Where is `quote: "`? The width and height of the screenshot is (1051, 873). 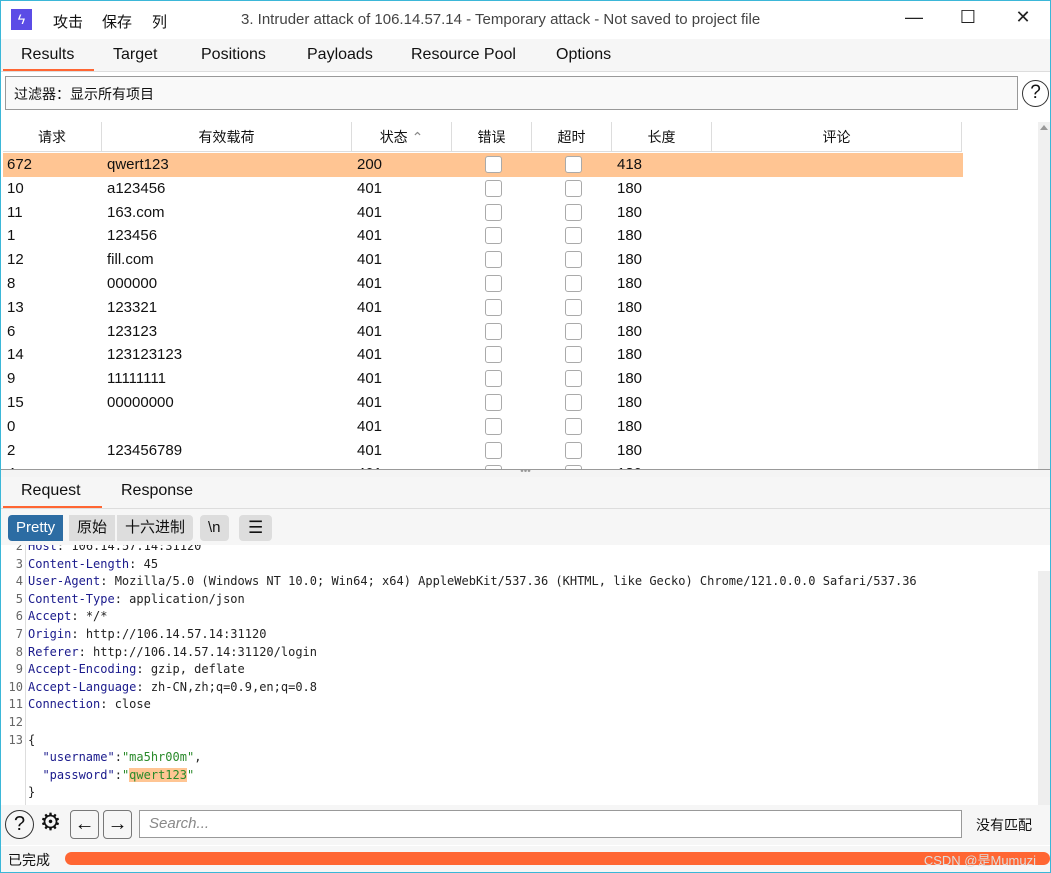
quote: " is located at coordinates (190, 774).